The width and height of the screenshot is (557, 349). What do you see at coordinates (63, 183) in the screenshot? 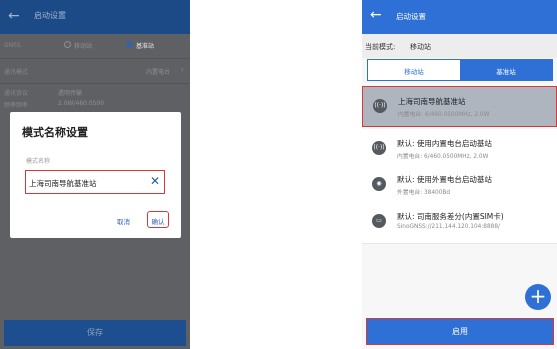
I see `mode-name-input-value: 上海司南导航基准站` at bounding box center [63, 183].